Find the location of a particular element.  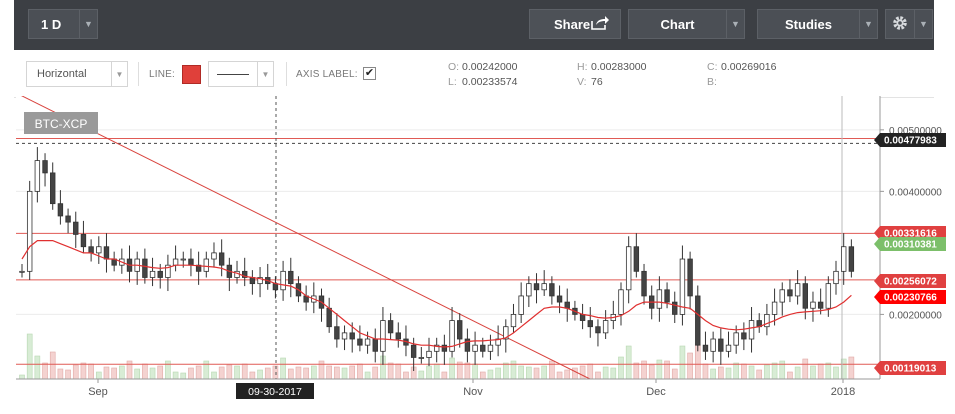

share-button: Share is located at coordinates (575, 24).